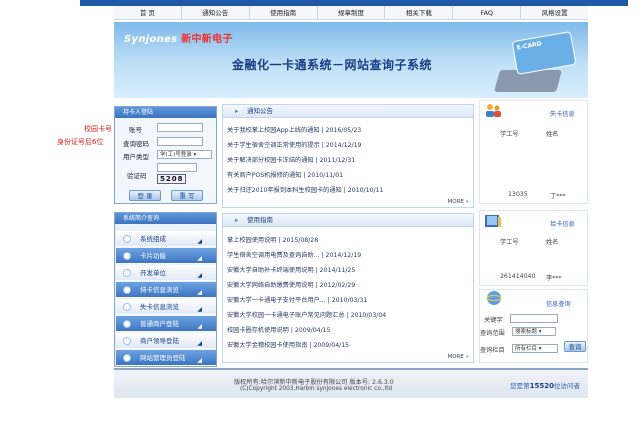 This screenshot has width=640, height=423. Describe the element at coordinates (534, 318) in the screenshot. I see `keyword-input` at that location.